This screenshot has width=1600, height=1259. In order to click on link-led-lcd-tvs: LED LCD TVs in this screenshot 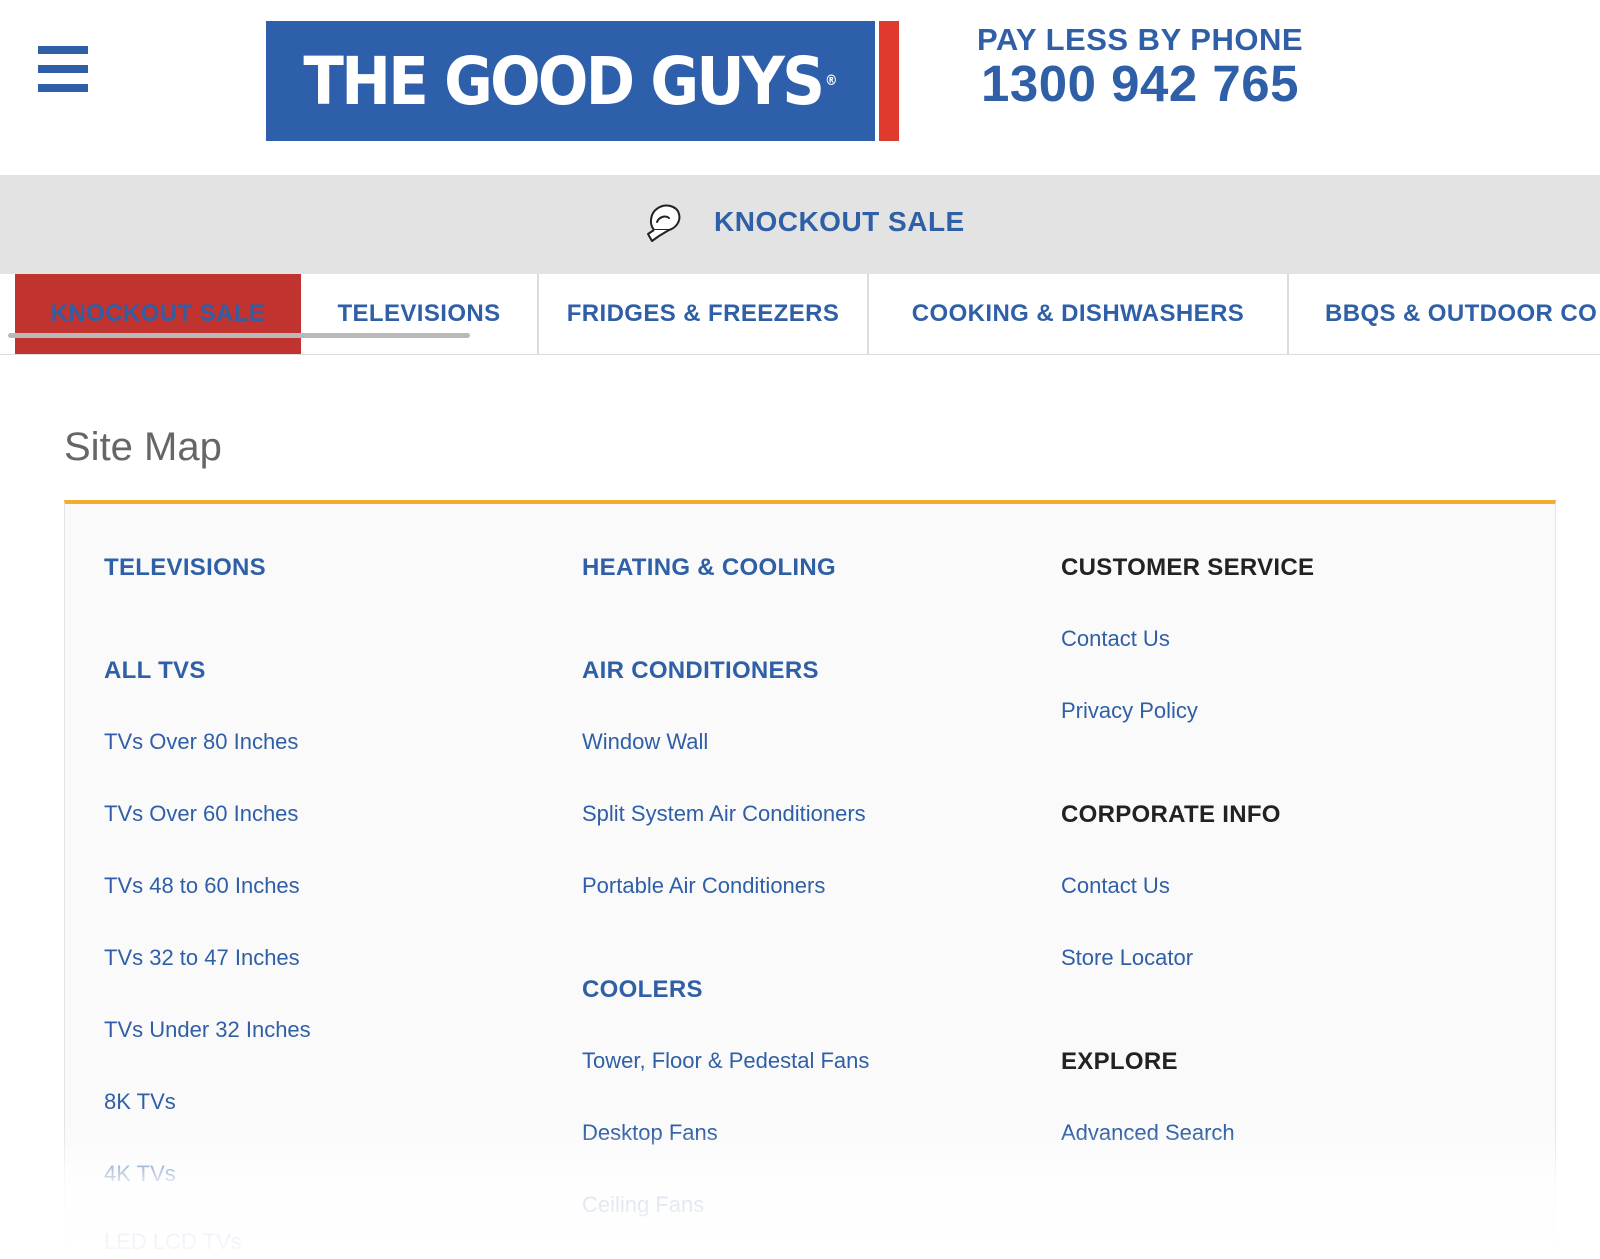, I will do `click(173, 1242)`.